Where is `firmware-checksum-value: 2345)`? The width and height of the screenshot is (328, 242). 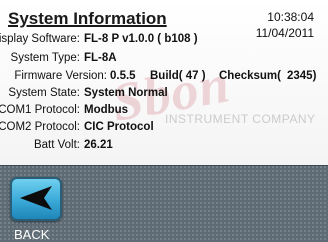 firmware-checksum-value: 2345) is located at coordinates (302, 76).